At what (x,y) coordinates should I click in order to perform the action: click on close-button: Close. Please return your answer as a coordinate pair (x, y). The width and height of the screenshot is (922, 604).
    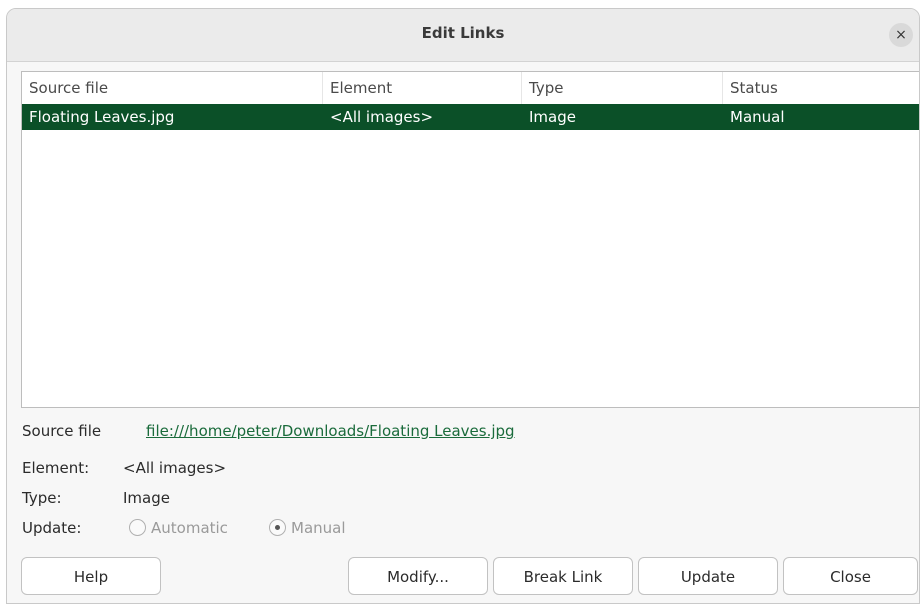
    Looking at the image, I should click on (850, 576).